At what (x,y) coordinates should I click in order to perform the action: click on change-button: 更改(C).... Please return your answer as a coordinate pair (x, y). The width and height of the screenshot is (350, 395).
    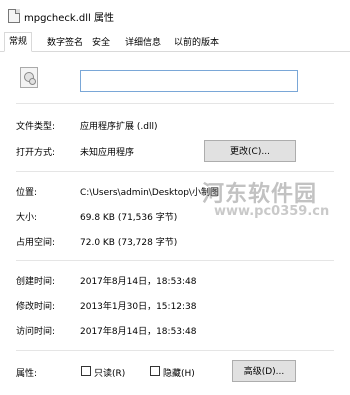
    Looking at the image, I should click on (250, 151).